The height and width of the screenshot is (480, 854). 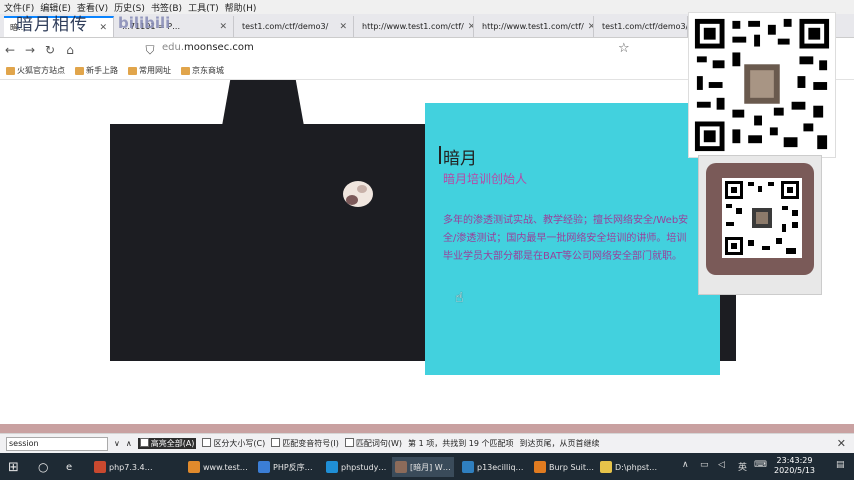 What do you see at coordinates (129, 7) in the screenshot?
I see `menu-history: 历史(S)` at bounding box center [129, 7].